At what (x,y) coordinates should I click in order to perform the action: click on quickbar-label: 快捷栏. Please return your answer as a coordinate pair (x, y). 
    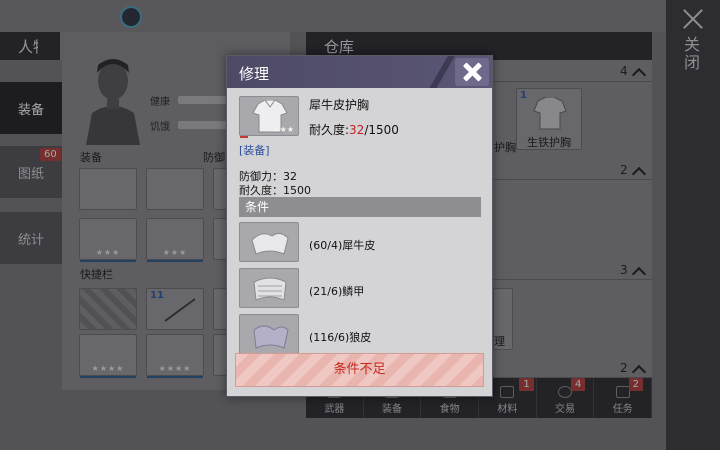
    Looking at the image, I should click on (96, 274).